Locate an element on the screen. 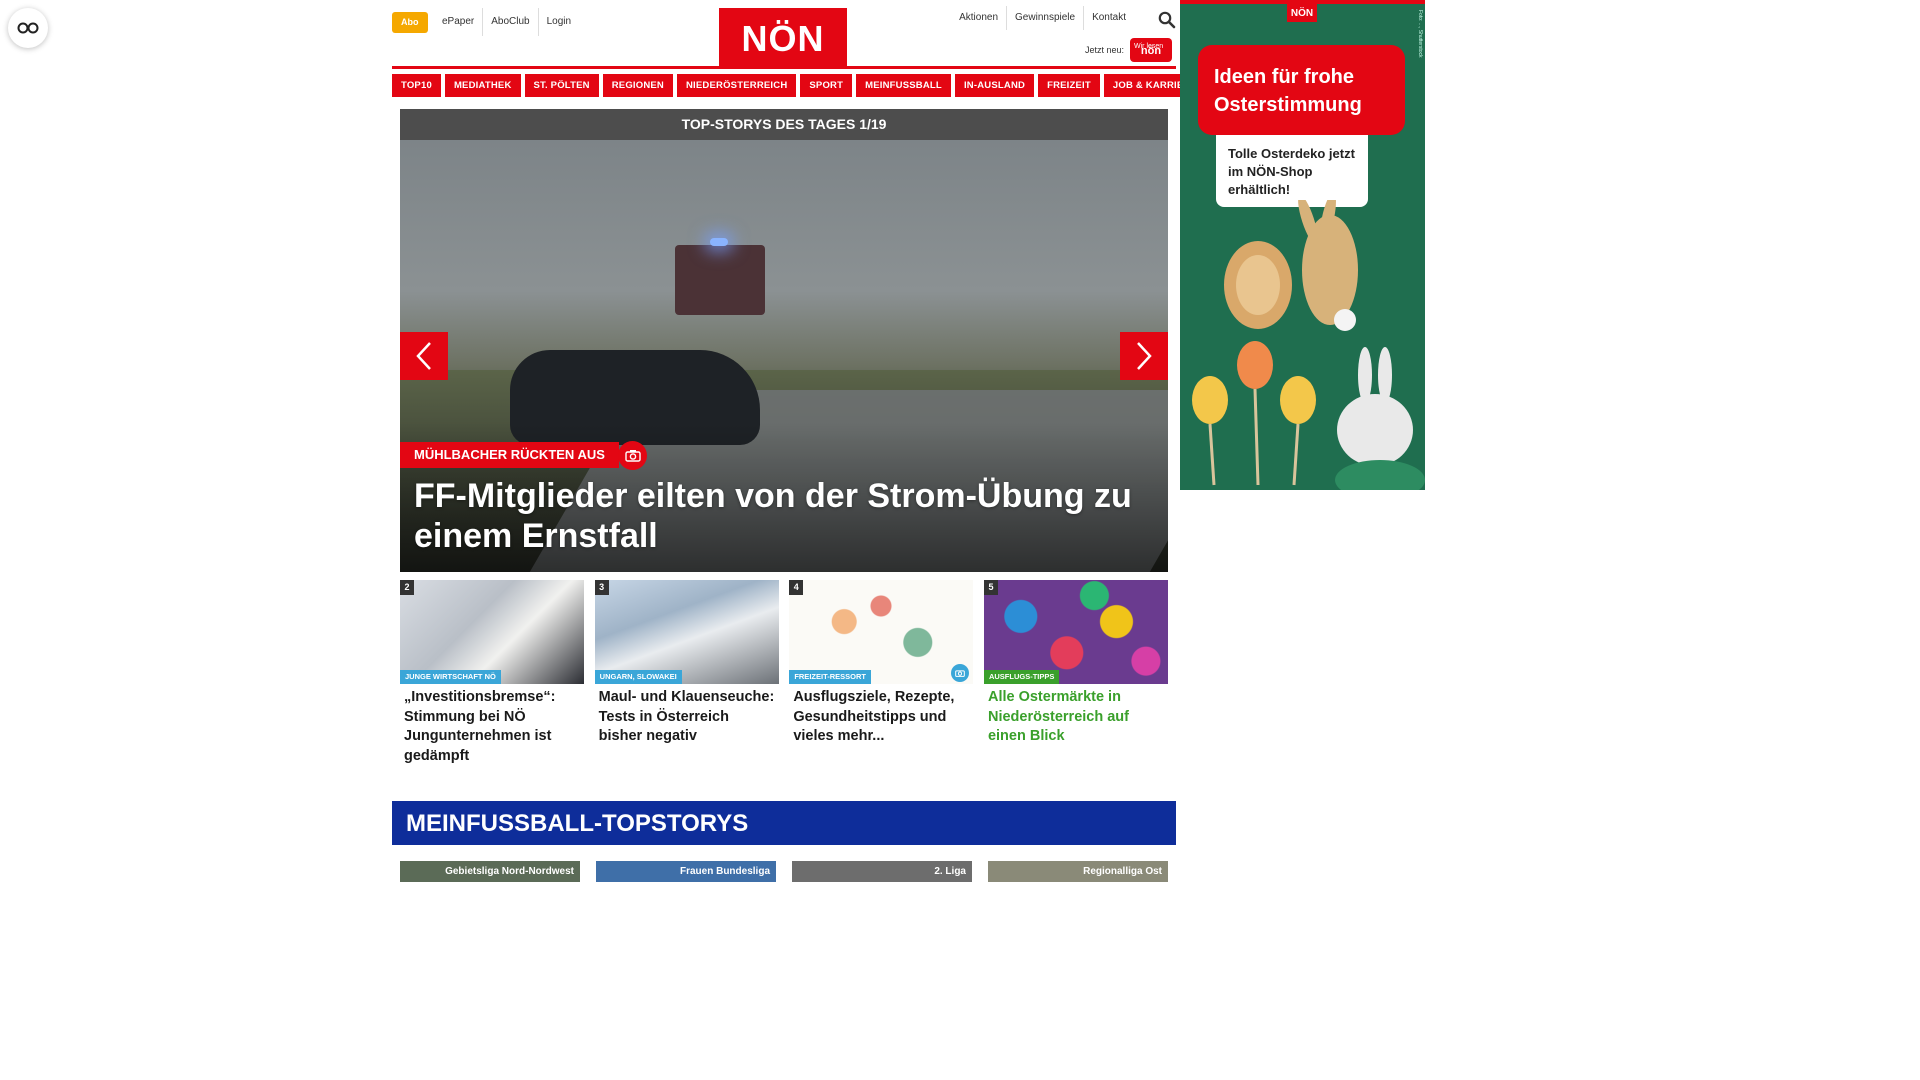 The width and height of the screenshot is (1920, 1080). nav-item-top10: TOP10 is located at coordinates (416, 85).